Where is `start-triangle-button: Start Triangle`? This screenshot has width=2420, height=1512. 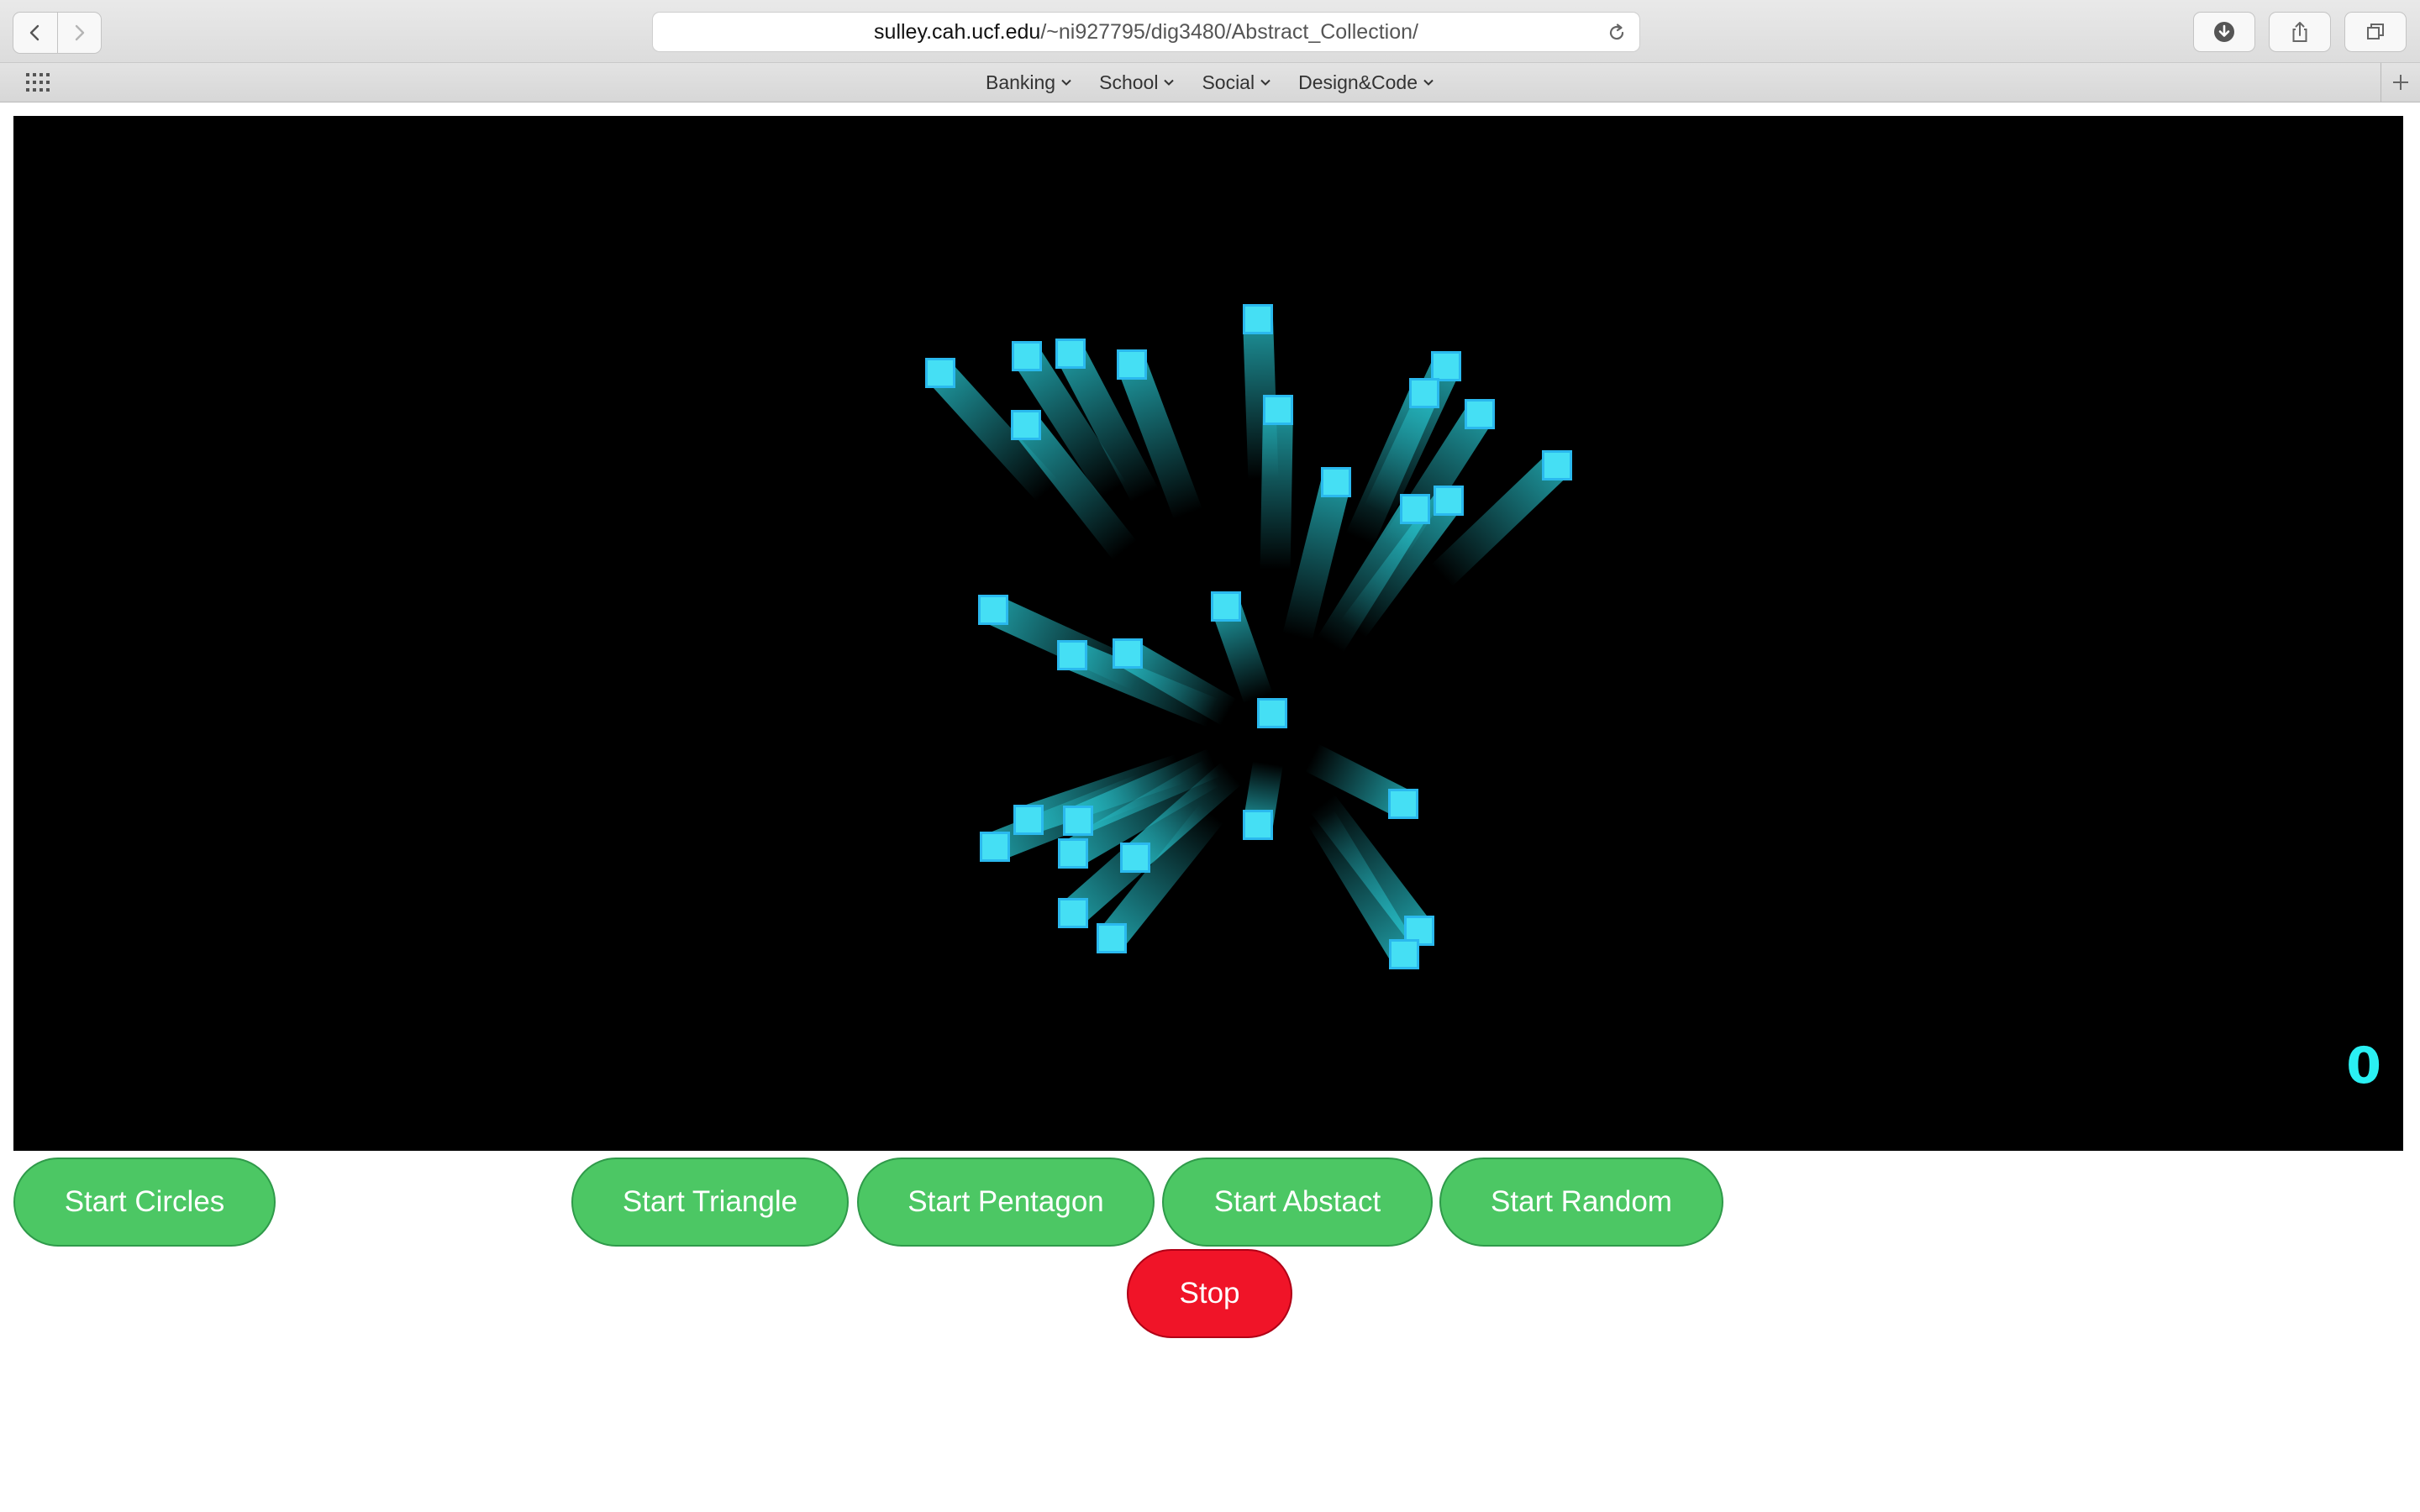 start-triangle-button: Start Triangle is located at coordinates (710, 1202).